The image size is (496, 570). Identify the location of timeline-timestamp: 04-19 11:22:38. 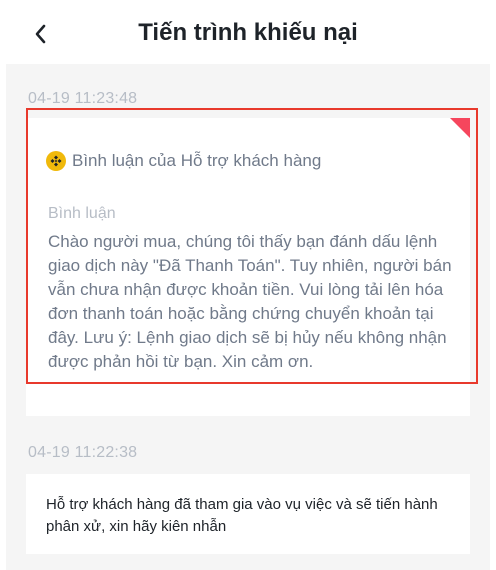
(83, 452).